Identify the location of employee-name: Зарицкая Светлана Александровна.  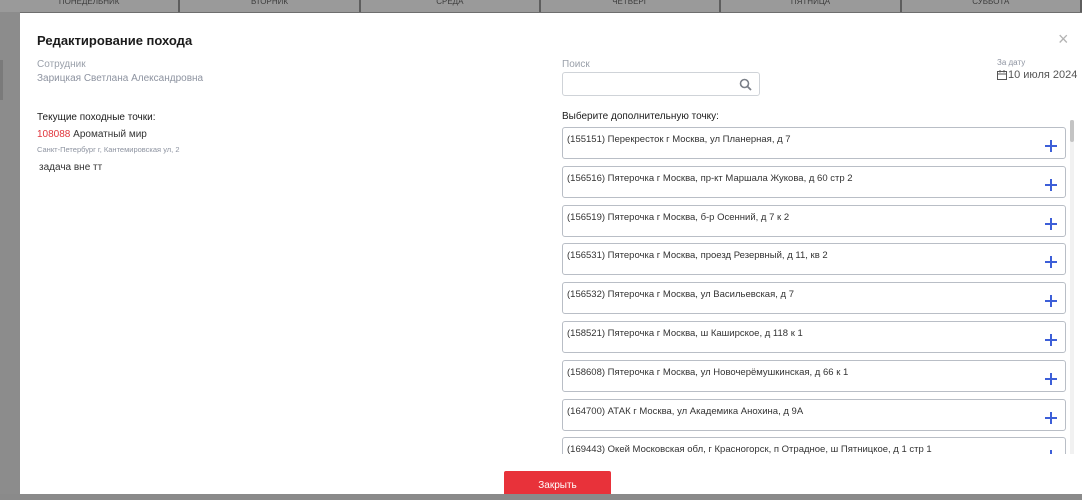
(120, 78).